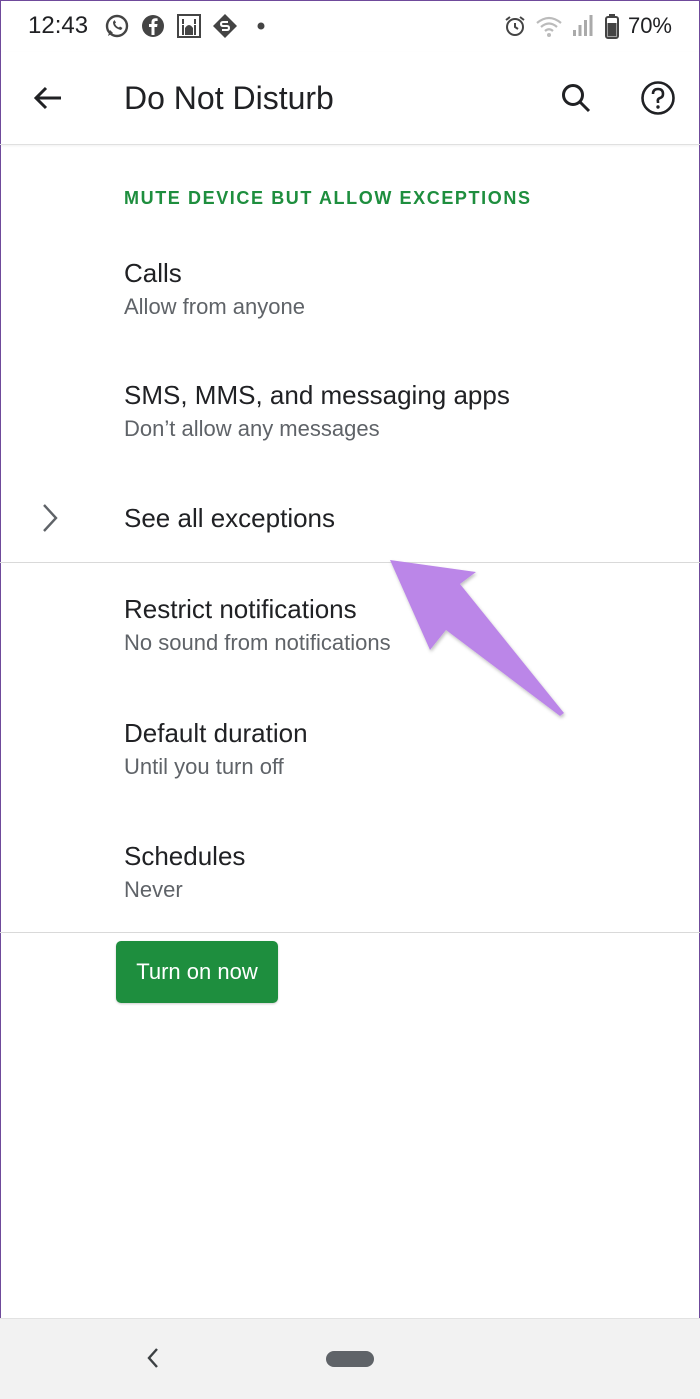 This screenshot has width=700, height=1399. What do you see at coordinates (58, 25) in the screenshot?
I see `status-time: 12:43` at bounding box center [58, 25].